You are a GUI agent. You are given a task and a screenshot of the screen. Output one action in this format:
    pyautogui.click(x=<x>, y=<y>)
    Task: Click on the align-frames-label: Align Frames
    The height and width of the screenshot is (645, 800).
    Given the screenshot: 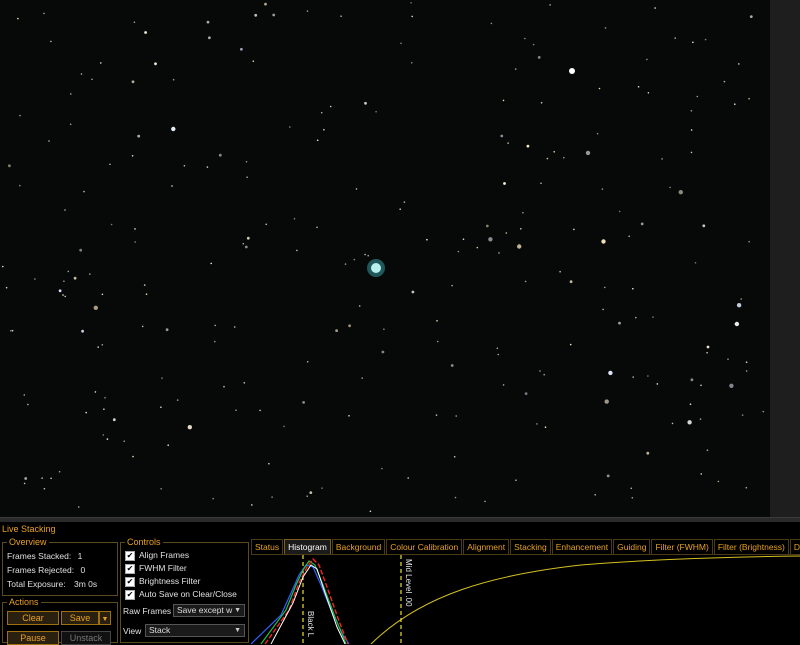 What is the action you would take?
    pyautogui.click(x=164, y=555)
    